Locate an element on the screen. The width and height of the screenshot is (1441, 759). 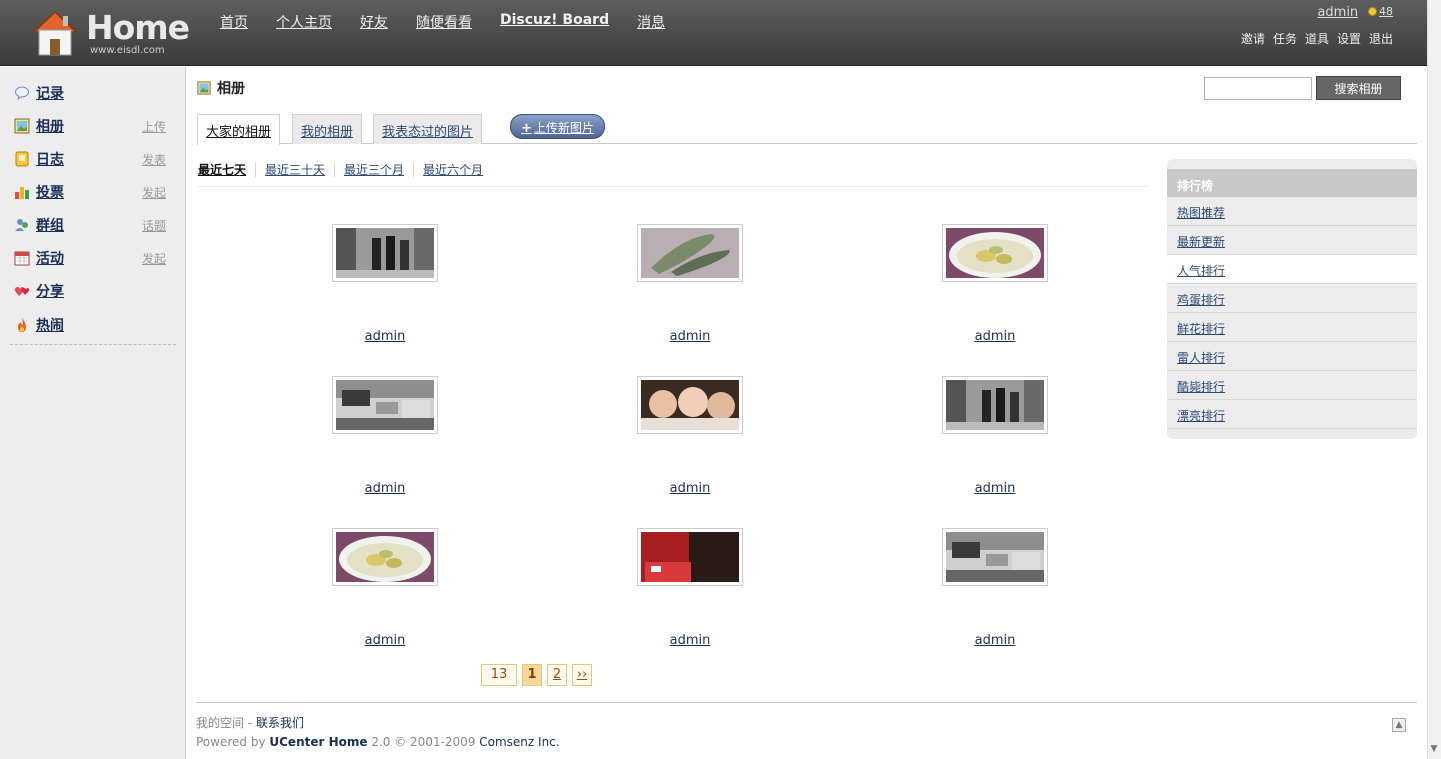
ranking-panel: 排行榜 热图推荐 最新更新 人气排行 鸡蛋排行 鲜花排行 雷人排行 酷毙排行 漂亮排行 is located at coordinates (1292, 299).